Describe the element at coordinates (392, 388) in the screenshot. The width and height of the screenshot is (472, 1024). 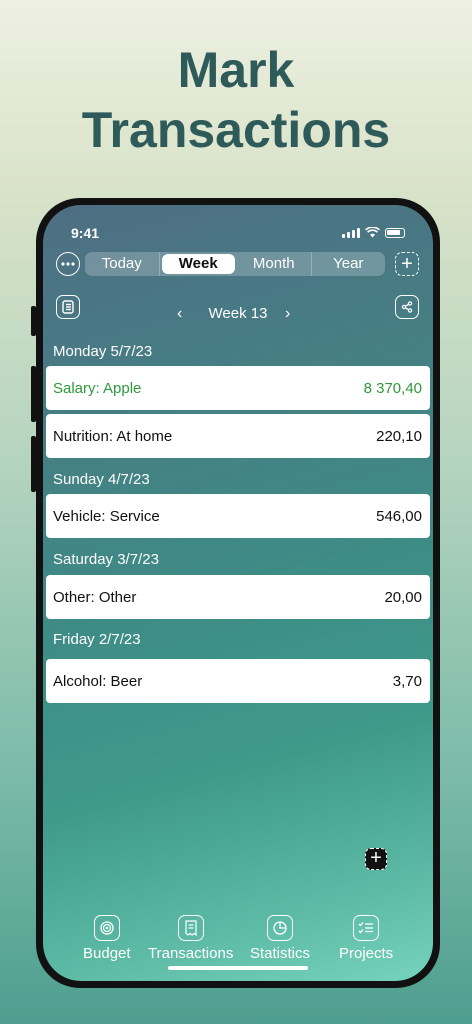
I see `transaction-amount: 8 370,40` at that location.